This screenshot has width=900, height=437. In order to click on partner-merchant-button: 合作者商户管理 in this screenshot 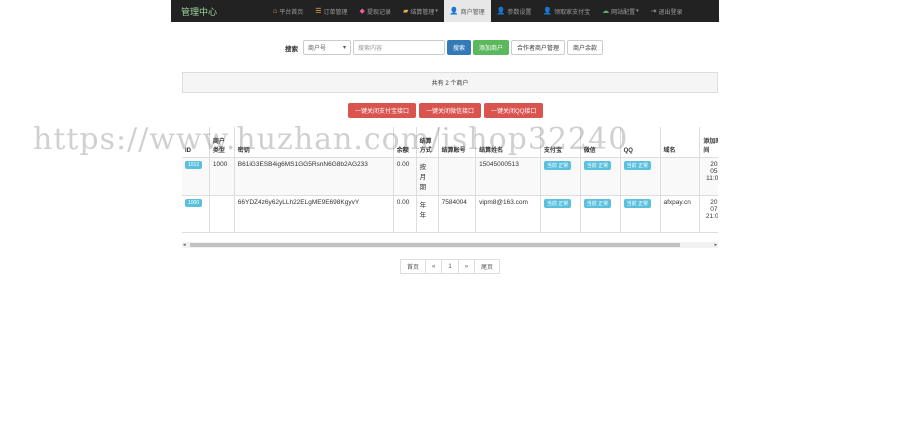, I will do `click(538, 47)`.